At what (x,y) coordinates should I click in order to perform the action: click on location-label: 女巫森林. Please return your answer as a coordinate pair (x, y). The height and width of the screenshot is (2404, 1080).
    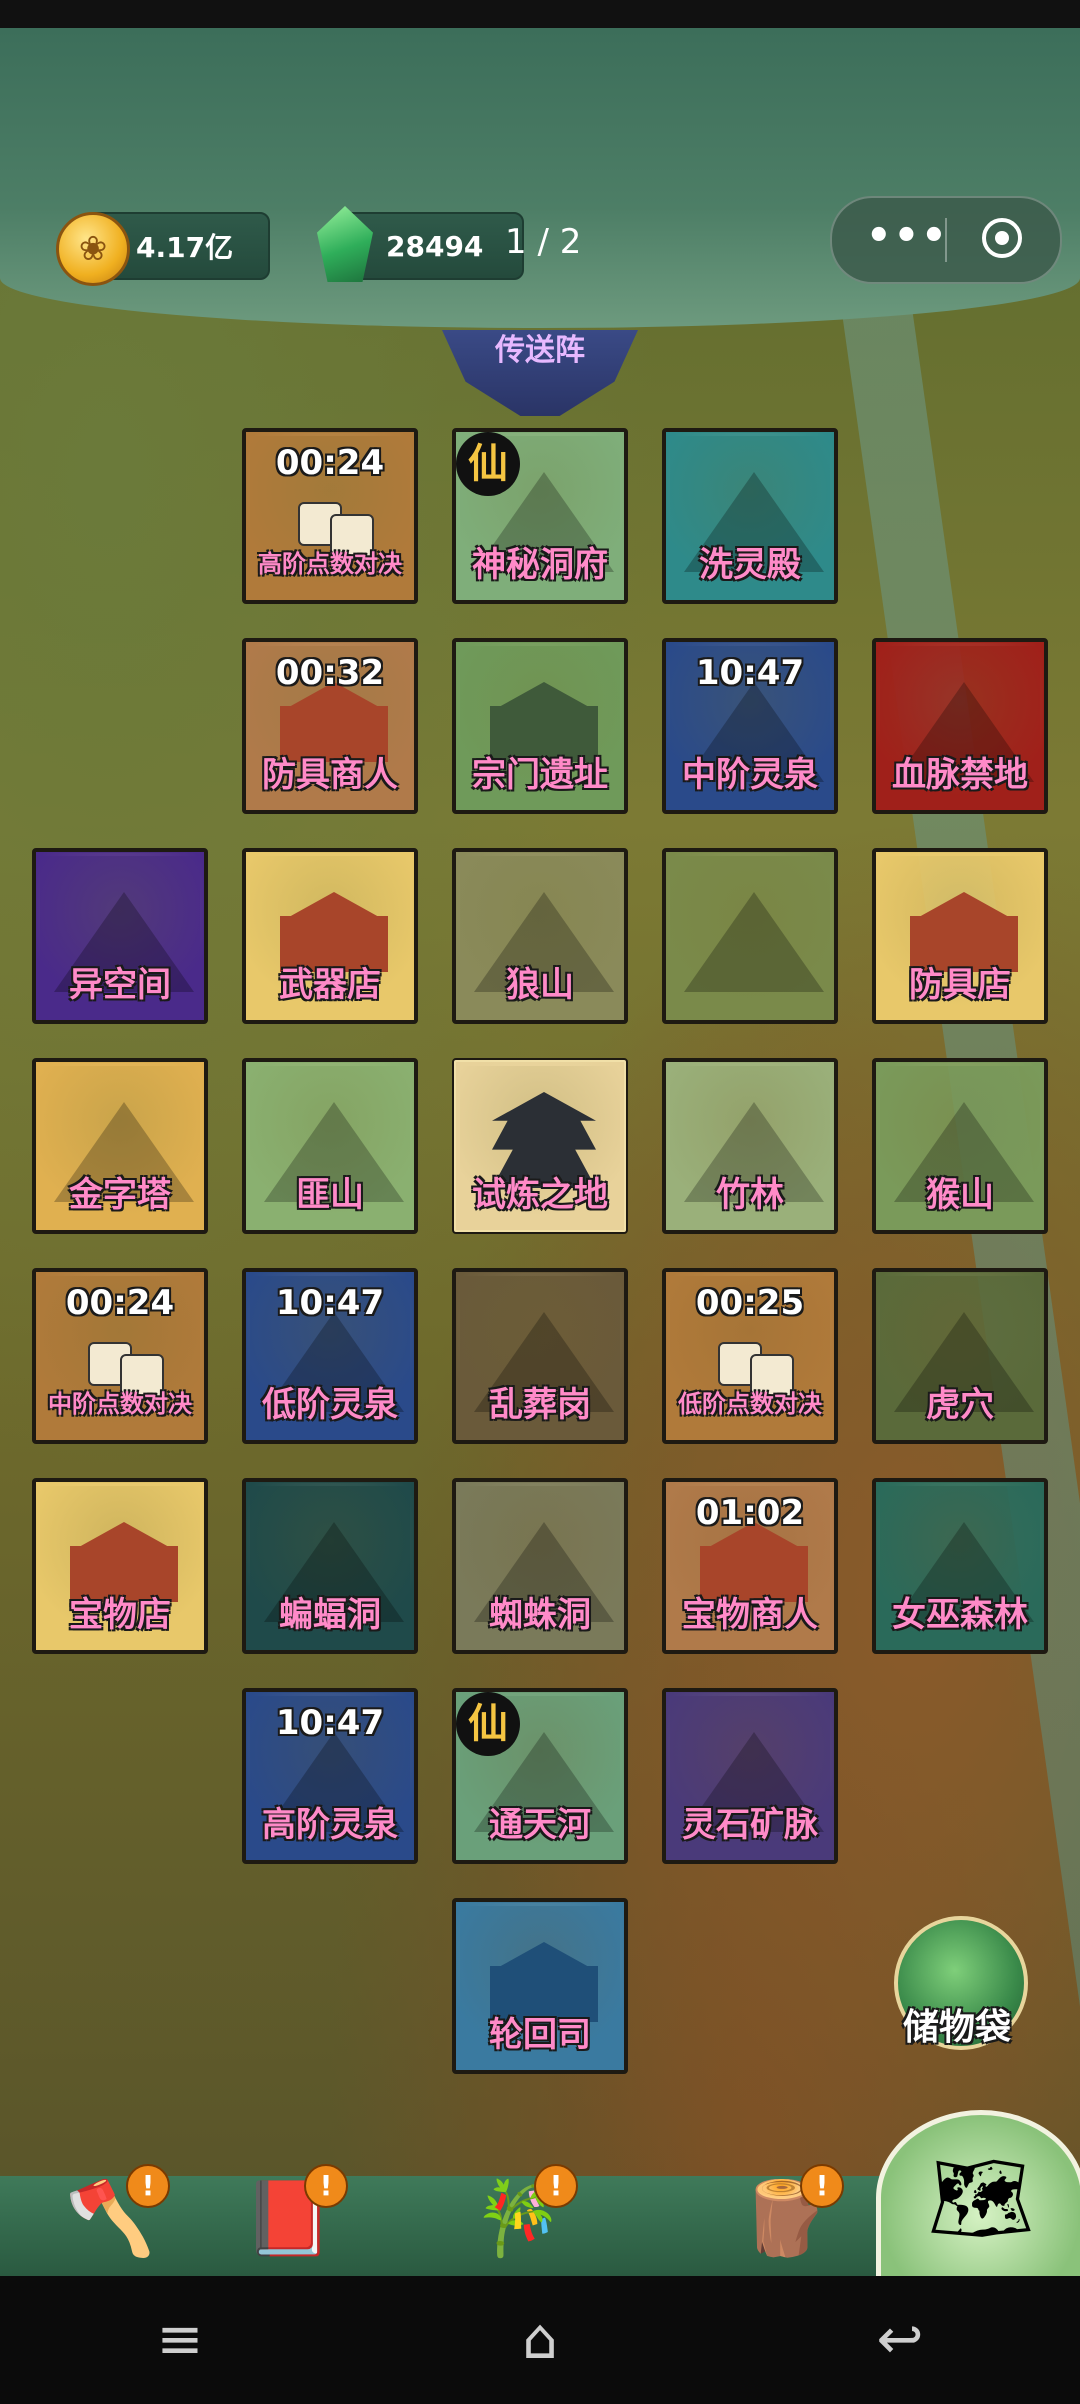
    Looking at the image, I should click on (960, 1615).